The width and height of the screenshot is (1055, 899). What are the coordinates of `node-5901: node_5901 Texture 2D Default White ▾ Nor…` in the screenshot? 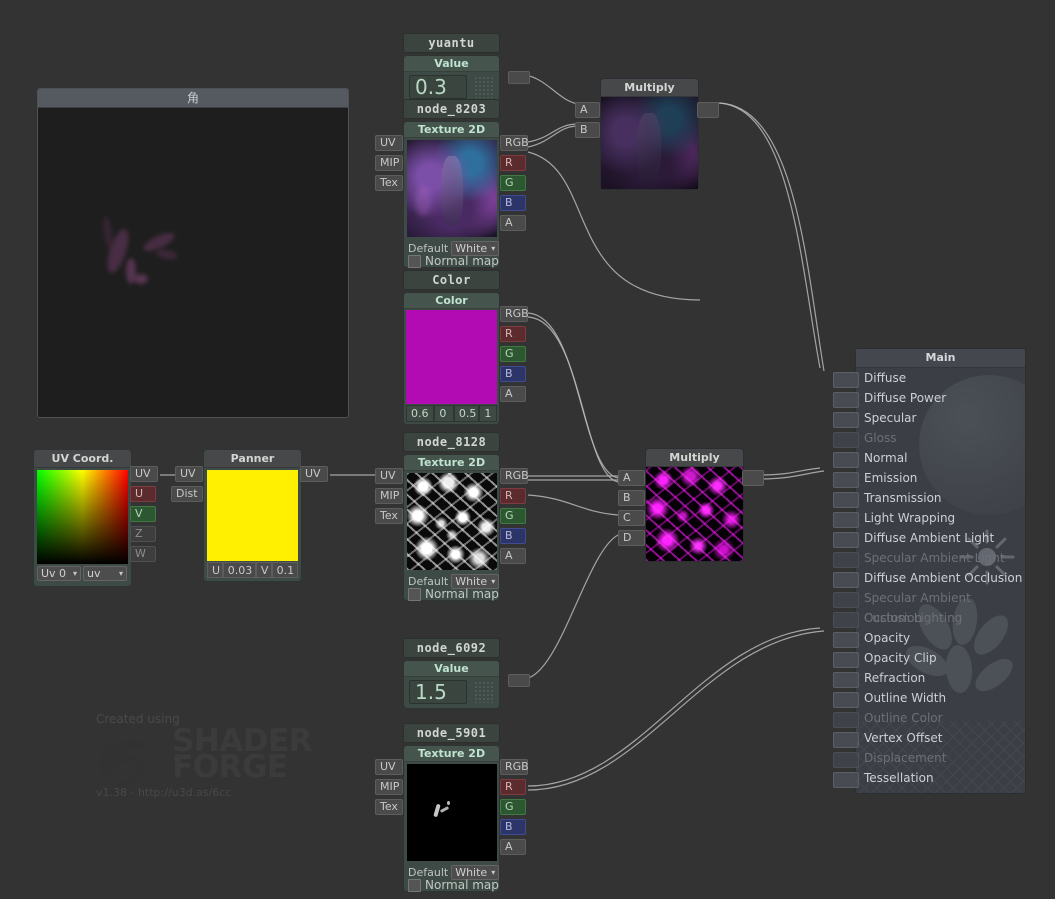 It's located at (452, 807).